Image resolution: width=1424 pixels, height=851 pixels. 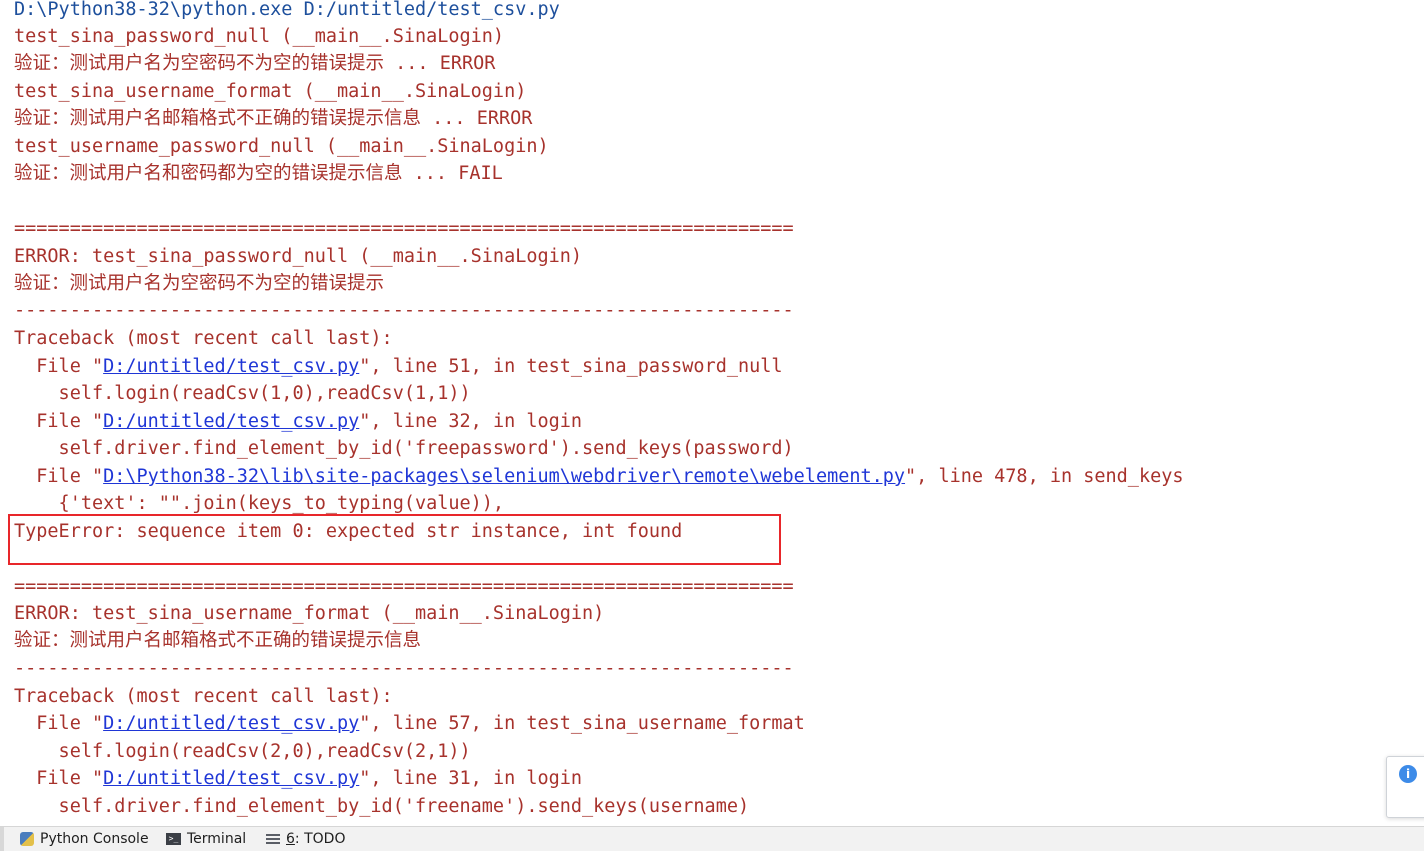 I want to click on info-icon: i, so click(x=1408, y=774).